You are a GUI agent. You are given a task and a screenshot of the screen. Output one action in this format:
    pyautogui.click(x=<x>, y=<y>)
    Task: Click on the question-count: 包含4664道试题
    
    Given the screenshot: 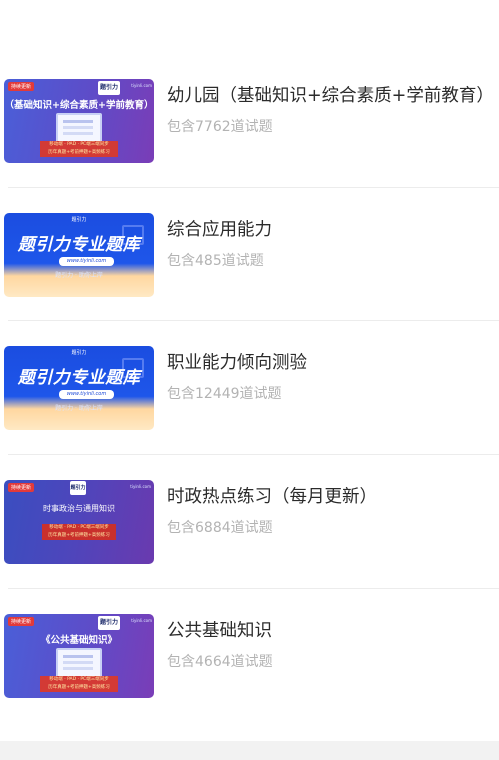 What is the action you would take?
    pyautogui.click(x=220, y=662)
    